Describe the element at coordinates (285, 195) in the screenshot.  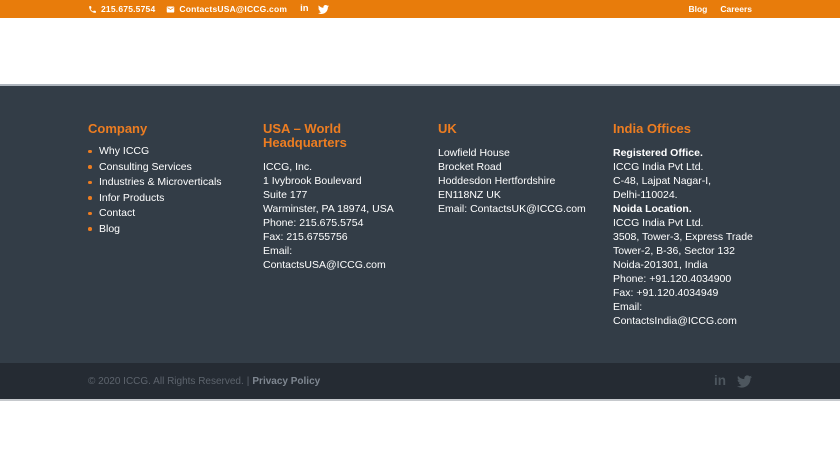
I see `address-line: Suite 177` at that location.